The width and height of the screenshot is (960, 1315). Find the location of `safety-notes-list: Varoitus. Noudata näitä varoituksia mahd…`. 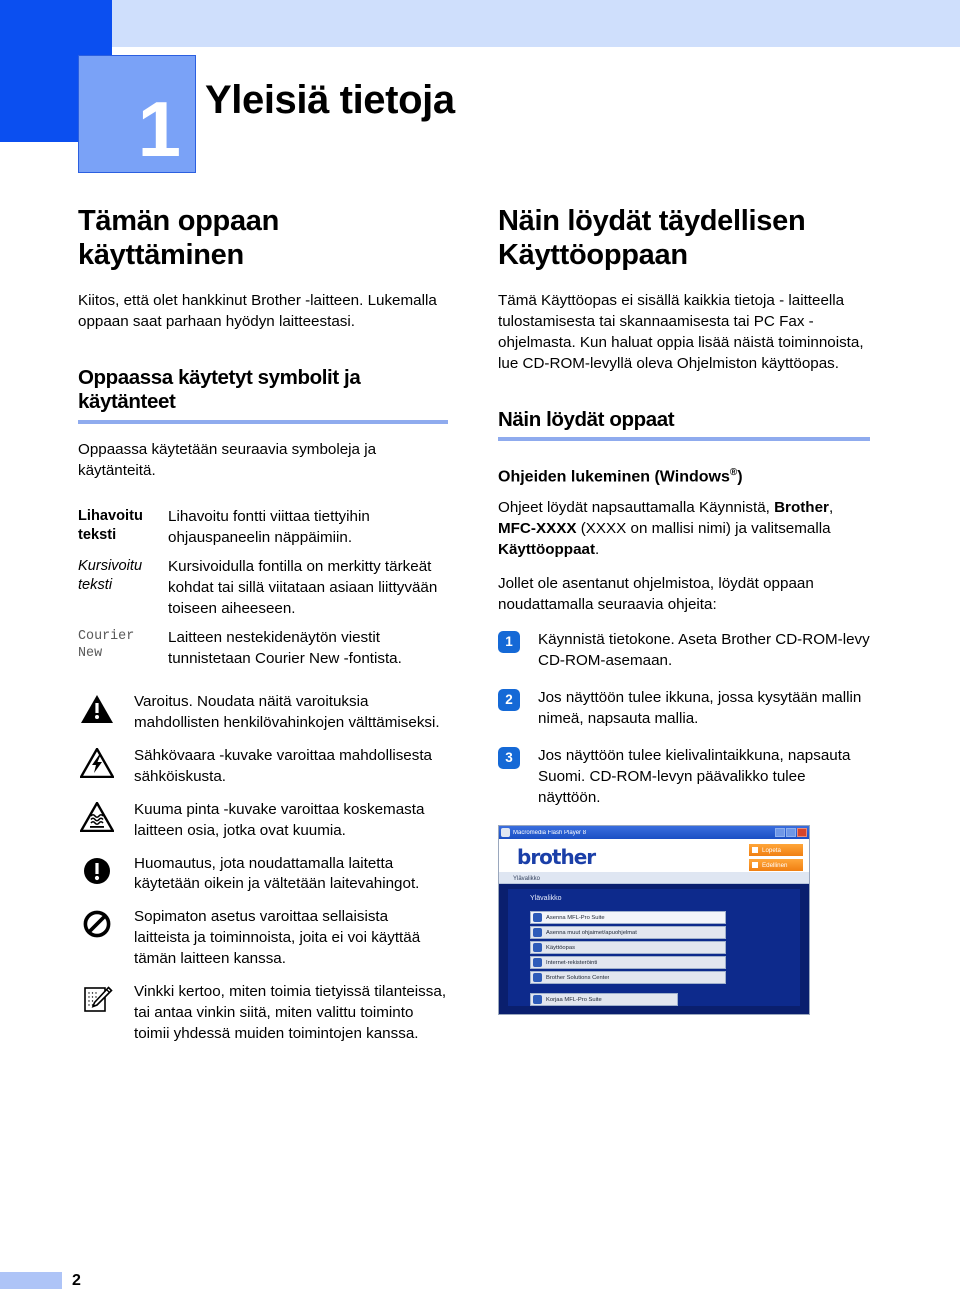

safety-notes-list: Varoitus. Noudata näitä varoituksia mahd… is located at coordinates (263, 869).